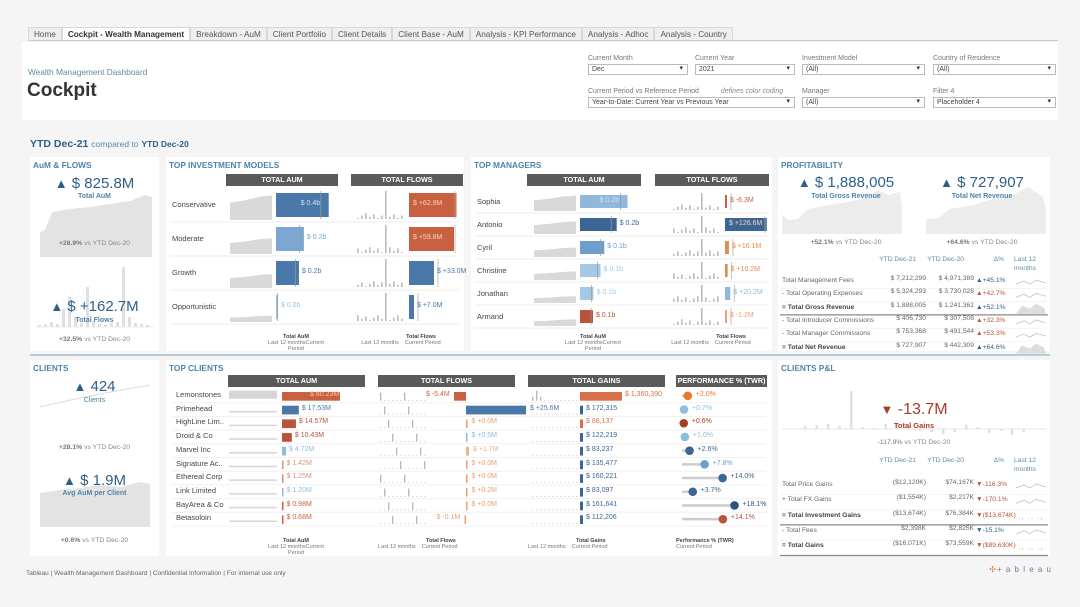 Image resolution: width=1080 pixels, height=607 pixels. I want to click on country-dropdown: (All), so click(994, 69).